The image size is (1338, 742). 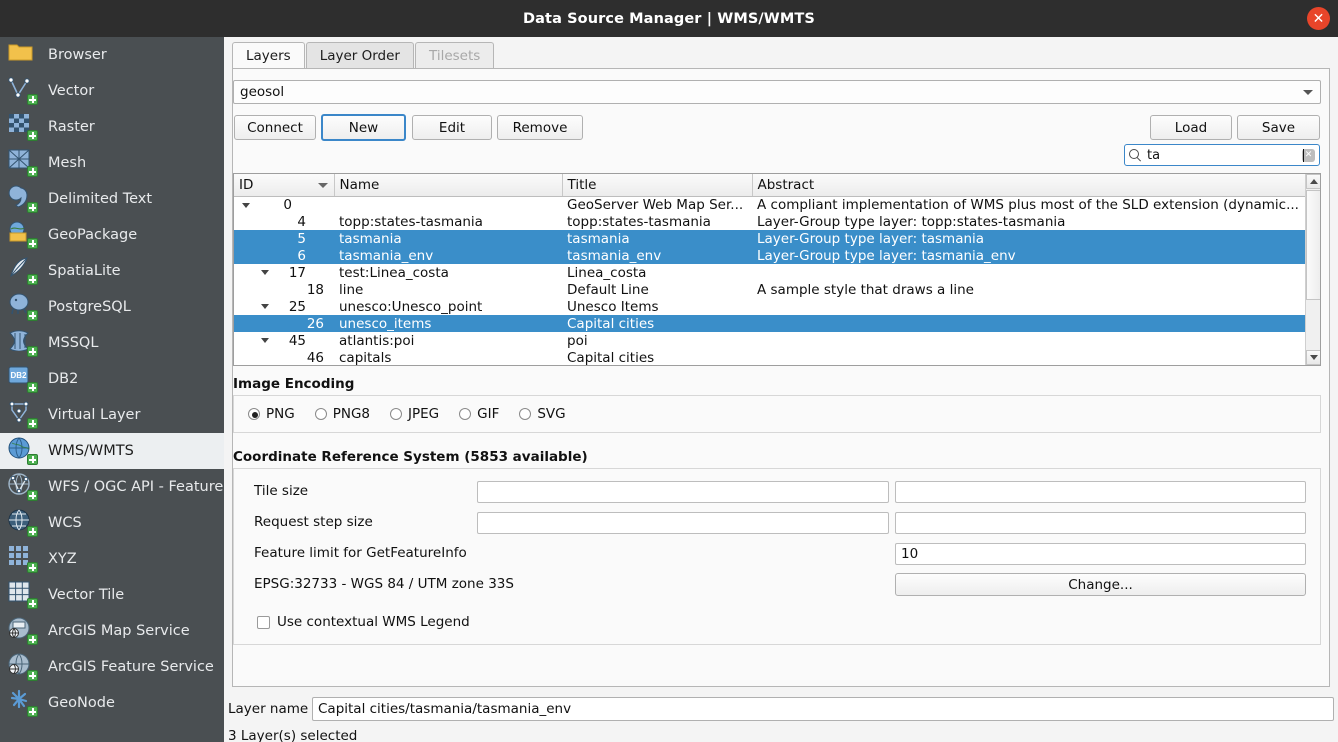 What do you see at coordinates (112, 667) in the screenshot?
I see `sidebar-item-arcgis-feature-service: ArcGIS Feature Service` at bounding box center [112, 667].